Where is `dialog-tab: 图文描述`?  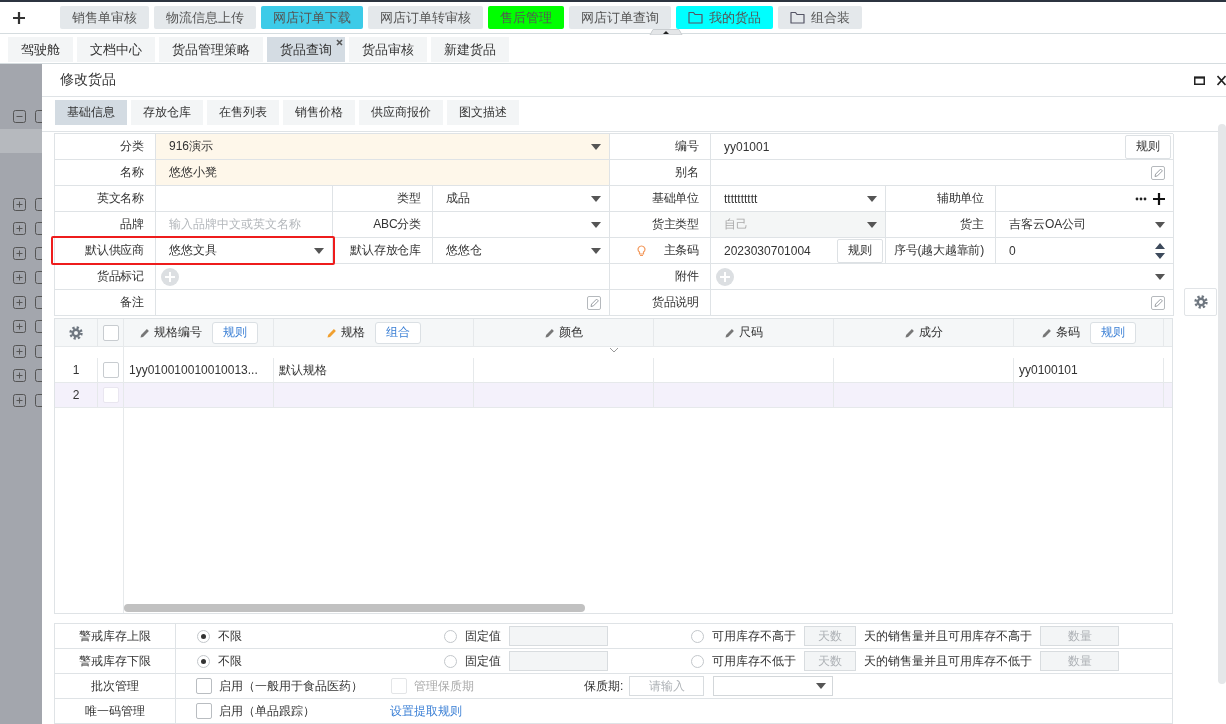
dialog-tab: 图文描述 is located at coordinates (483, 112).